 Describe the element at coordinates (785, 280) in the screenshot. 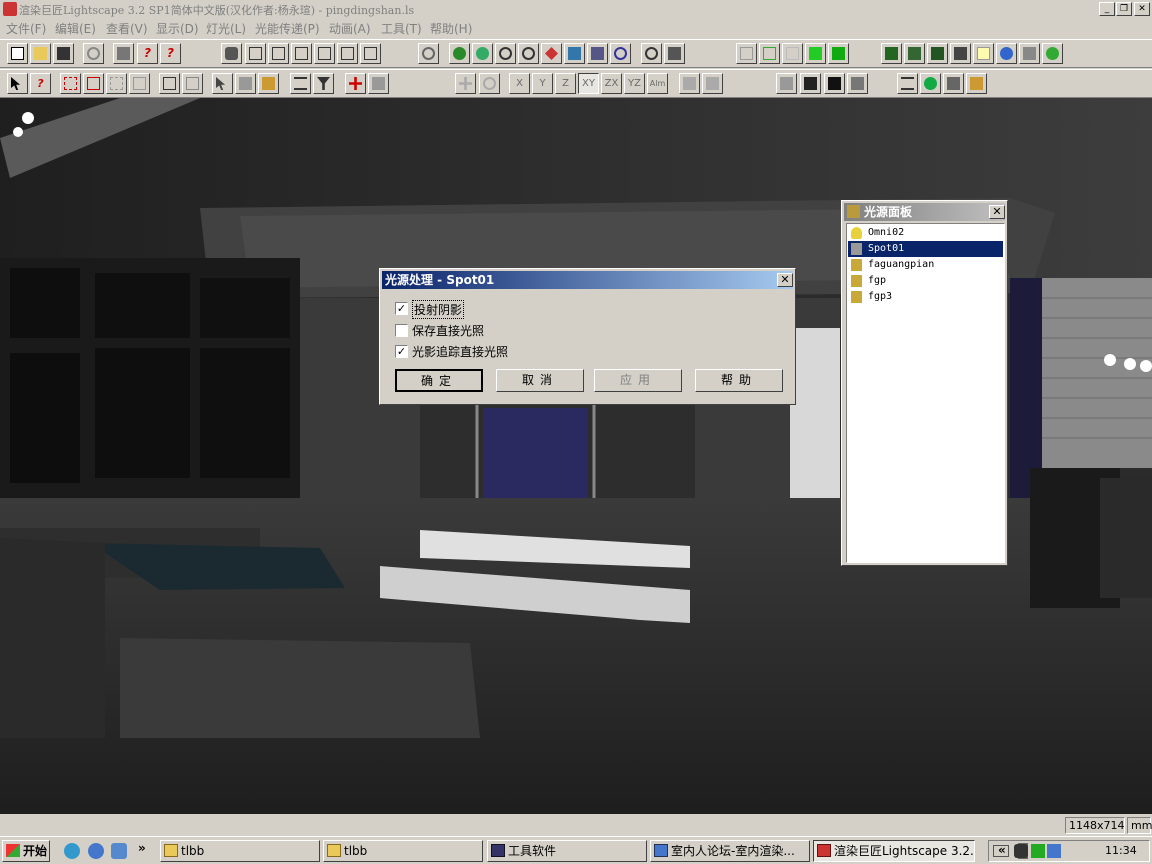

I see `dialog-close-button: ✕` at that location.